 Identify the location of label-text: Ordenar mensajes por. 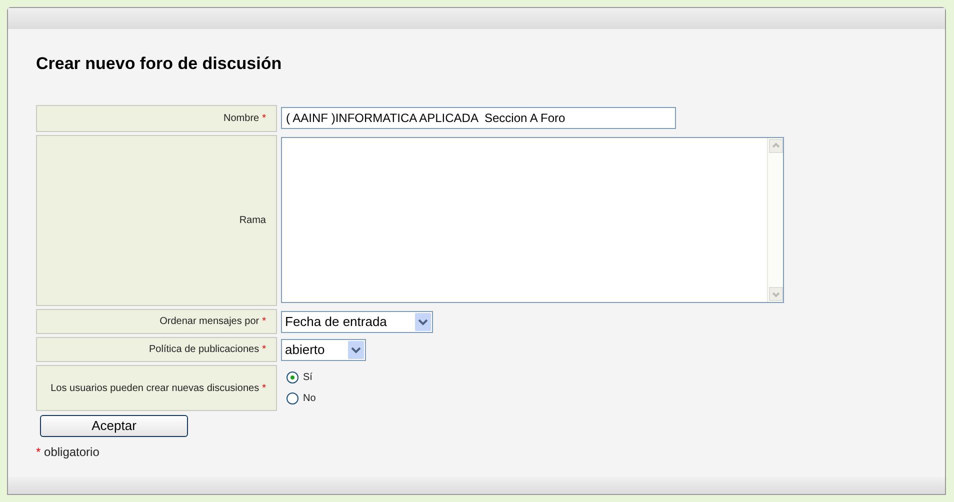
(210, 322).